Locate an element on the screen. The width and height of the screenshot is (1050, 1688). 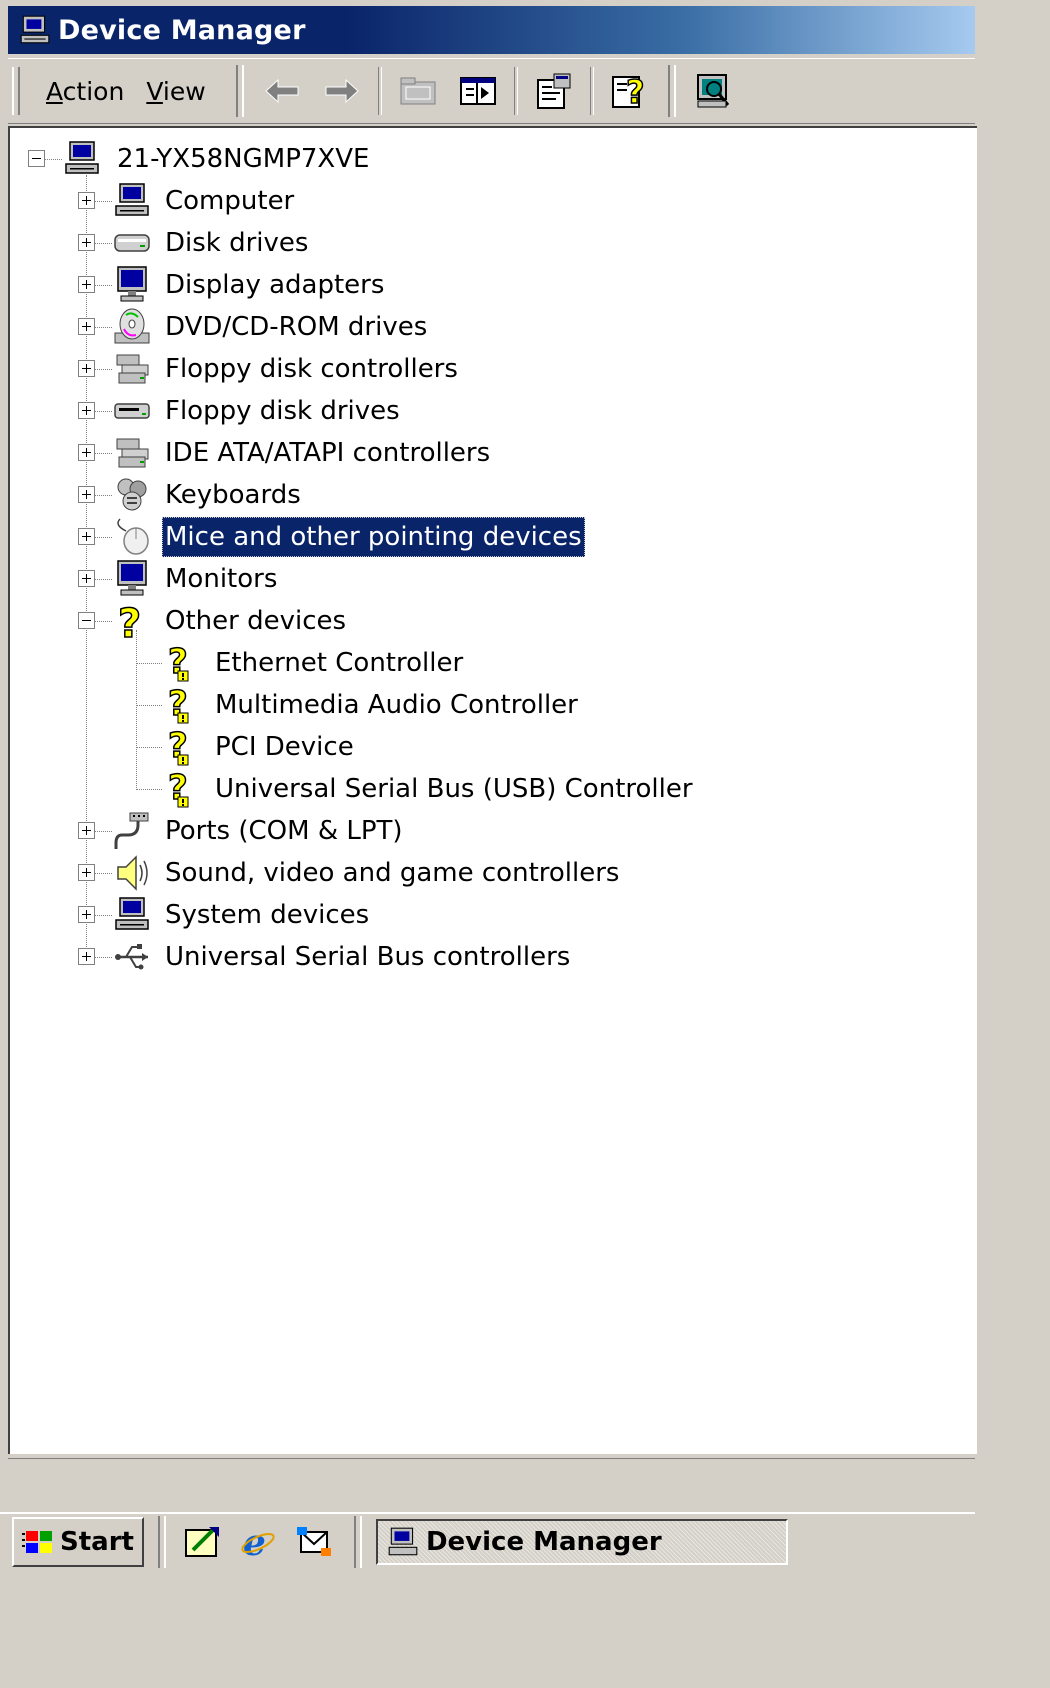
computer-icon is located at coordinates (35, 29).